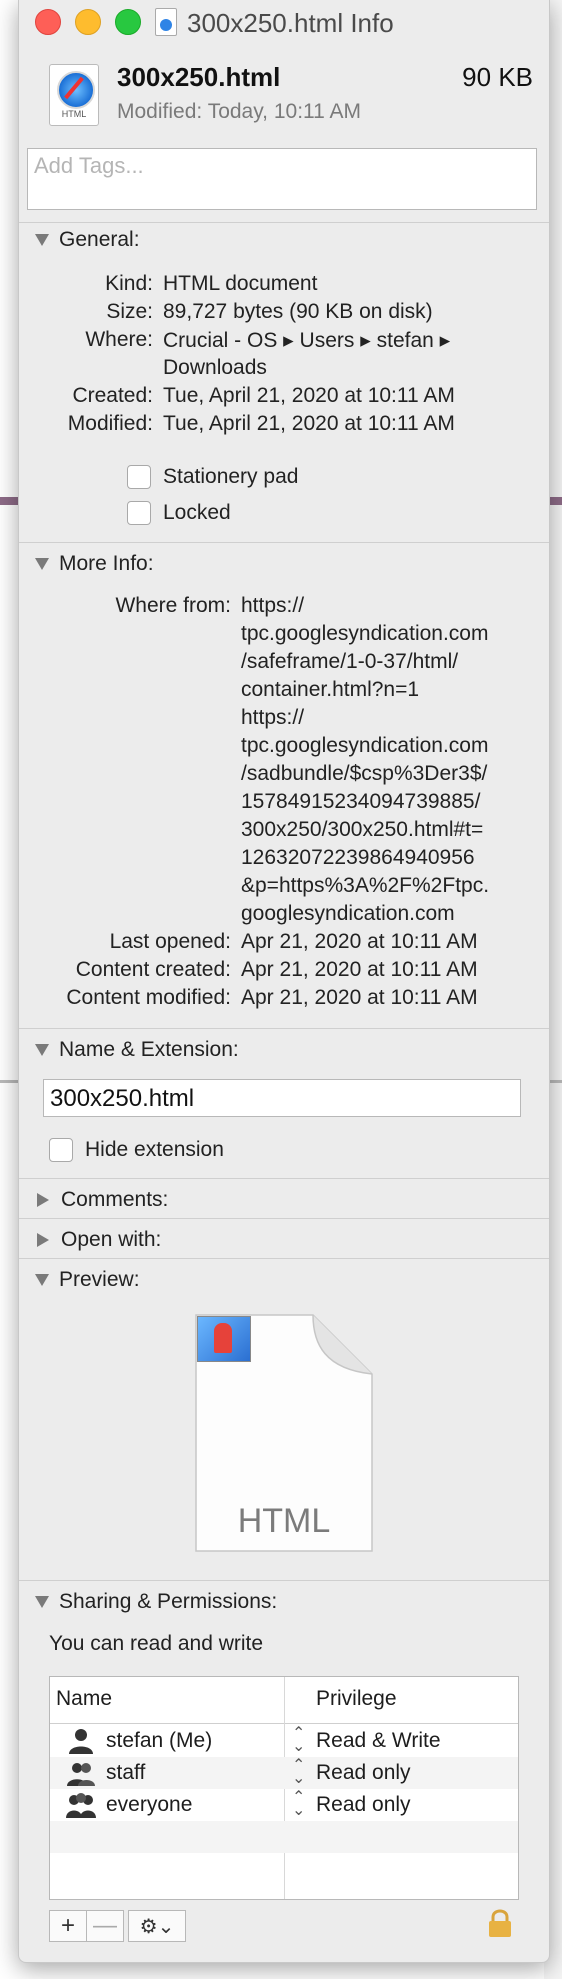 The width and height of the screenshot is (562, 1979). I want to click on window-title: 300x250.html Info, so click(290, 23).